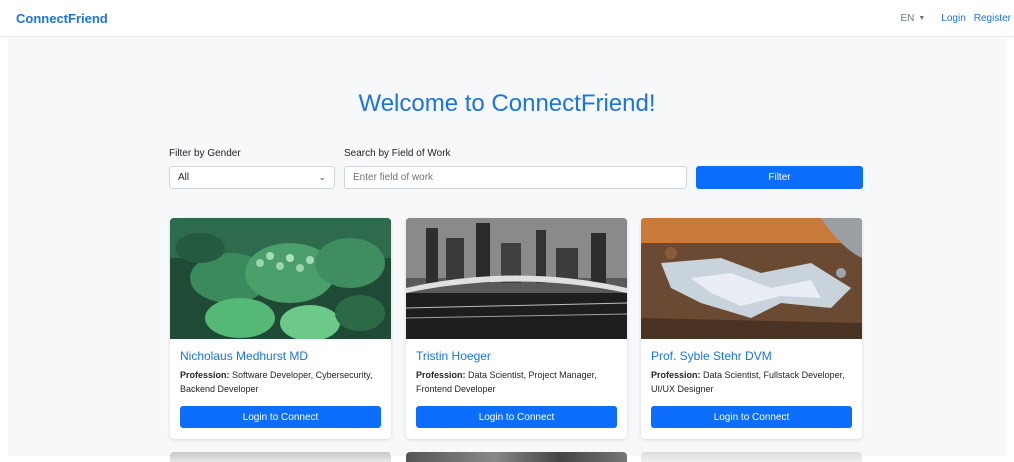 The height and width of the screenshot is (462, 1014). What do you see at coordinates (205, 153) in the screenshot?
I see `gender-filter-label: Filter by Gender` at bounding box center [205, 153].